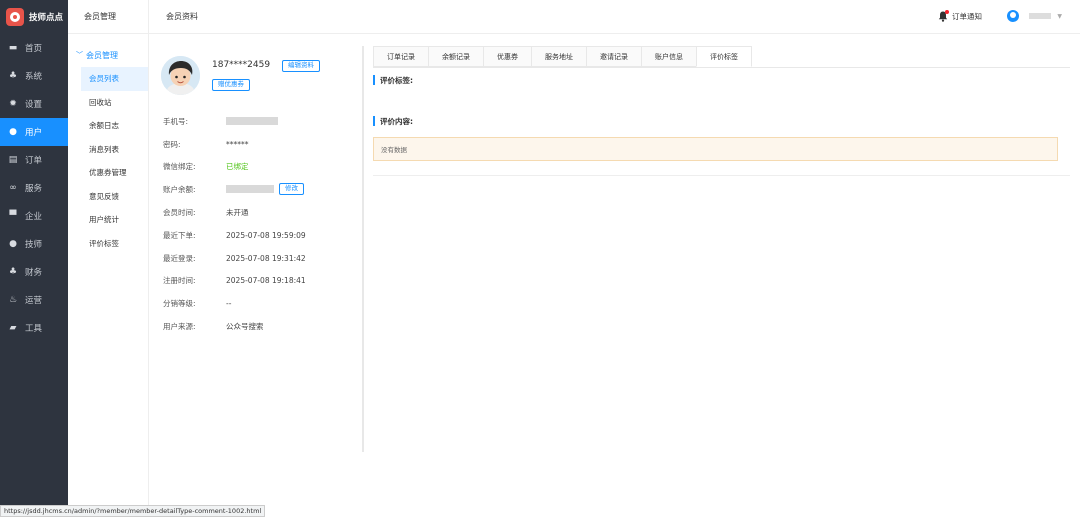 The image size is (1080, 517). What do you see at coordinates (172, 144) in the screenshot?
I see `info-label: 密码:` at bounding box center [172, 144].